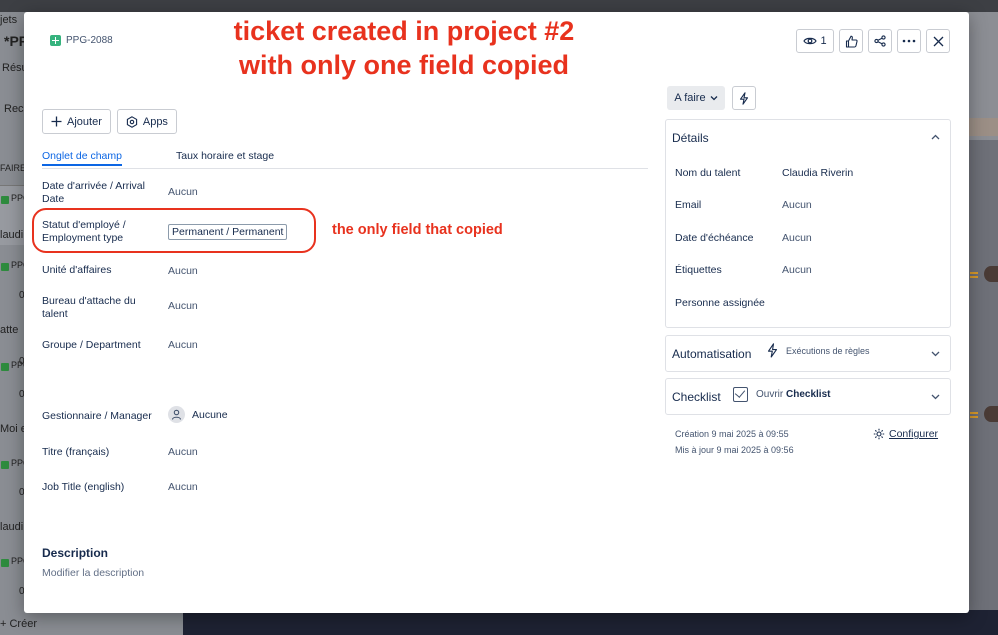  I want to click on email-label: Email, so click(688, 205).